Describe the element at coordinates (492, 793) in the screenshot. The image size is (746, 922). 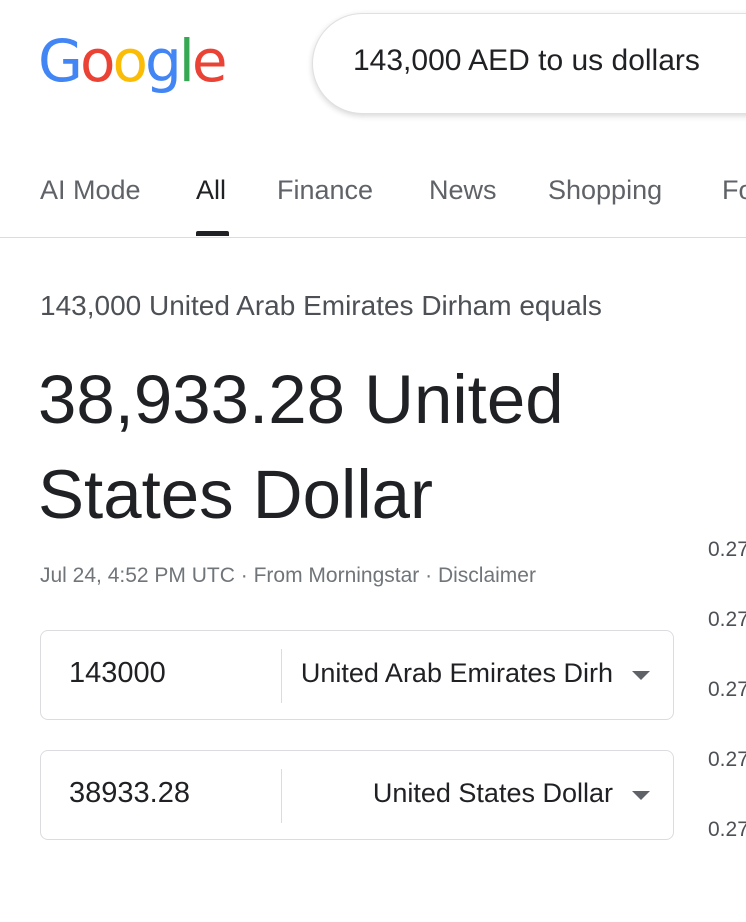
I see `to-currency-label: United States Dollar` at that location.